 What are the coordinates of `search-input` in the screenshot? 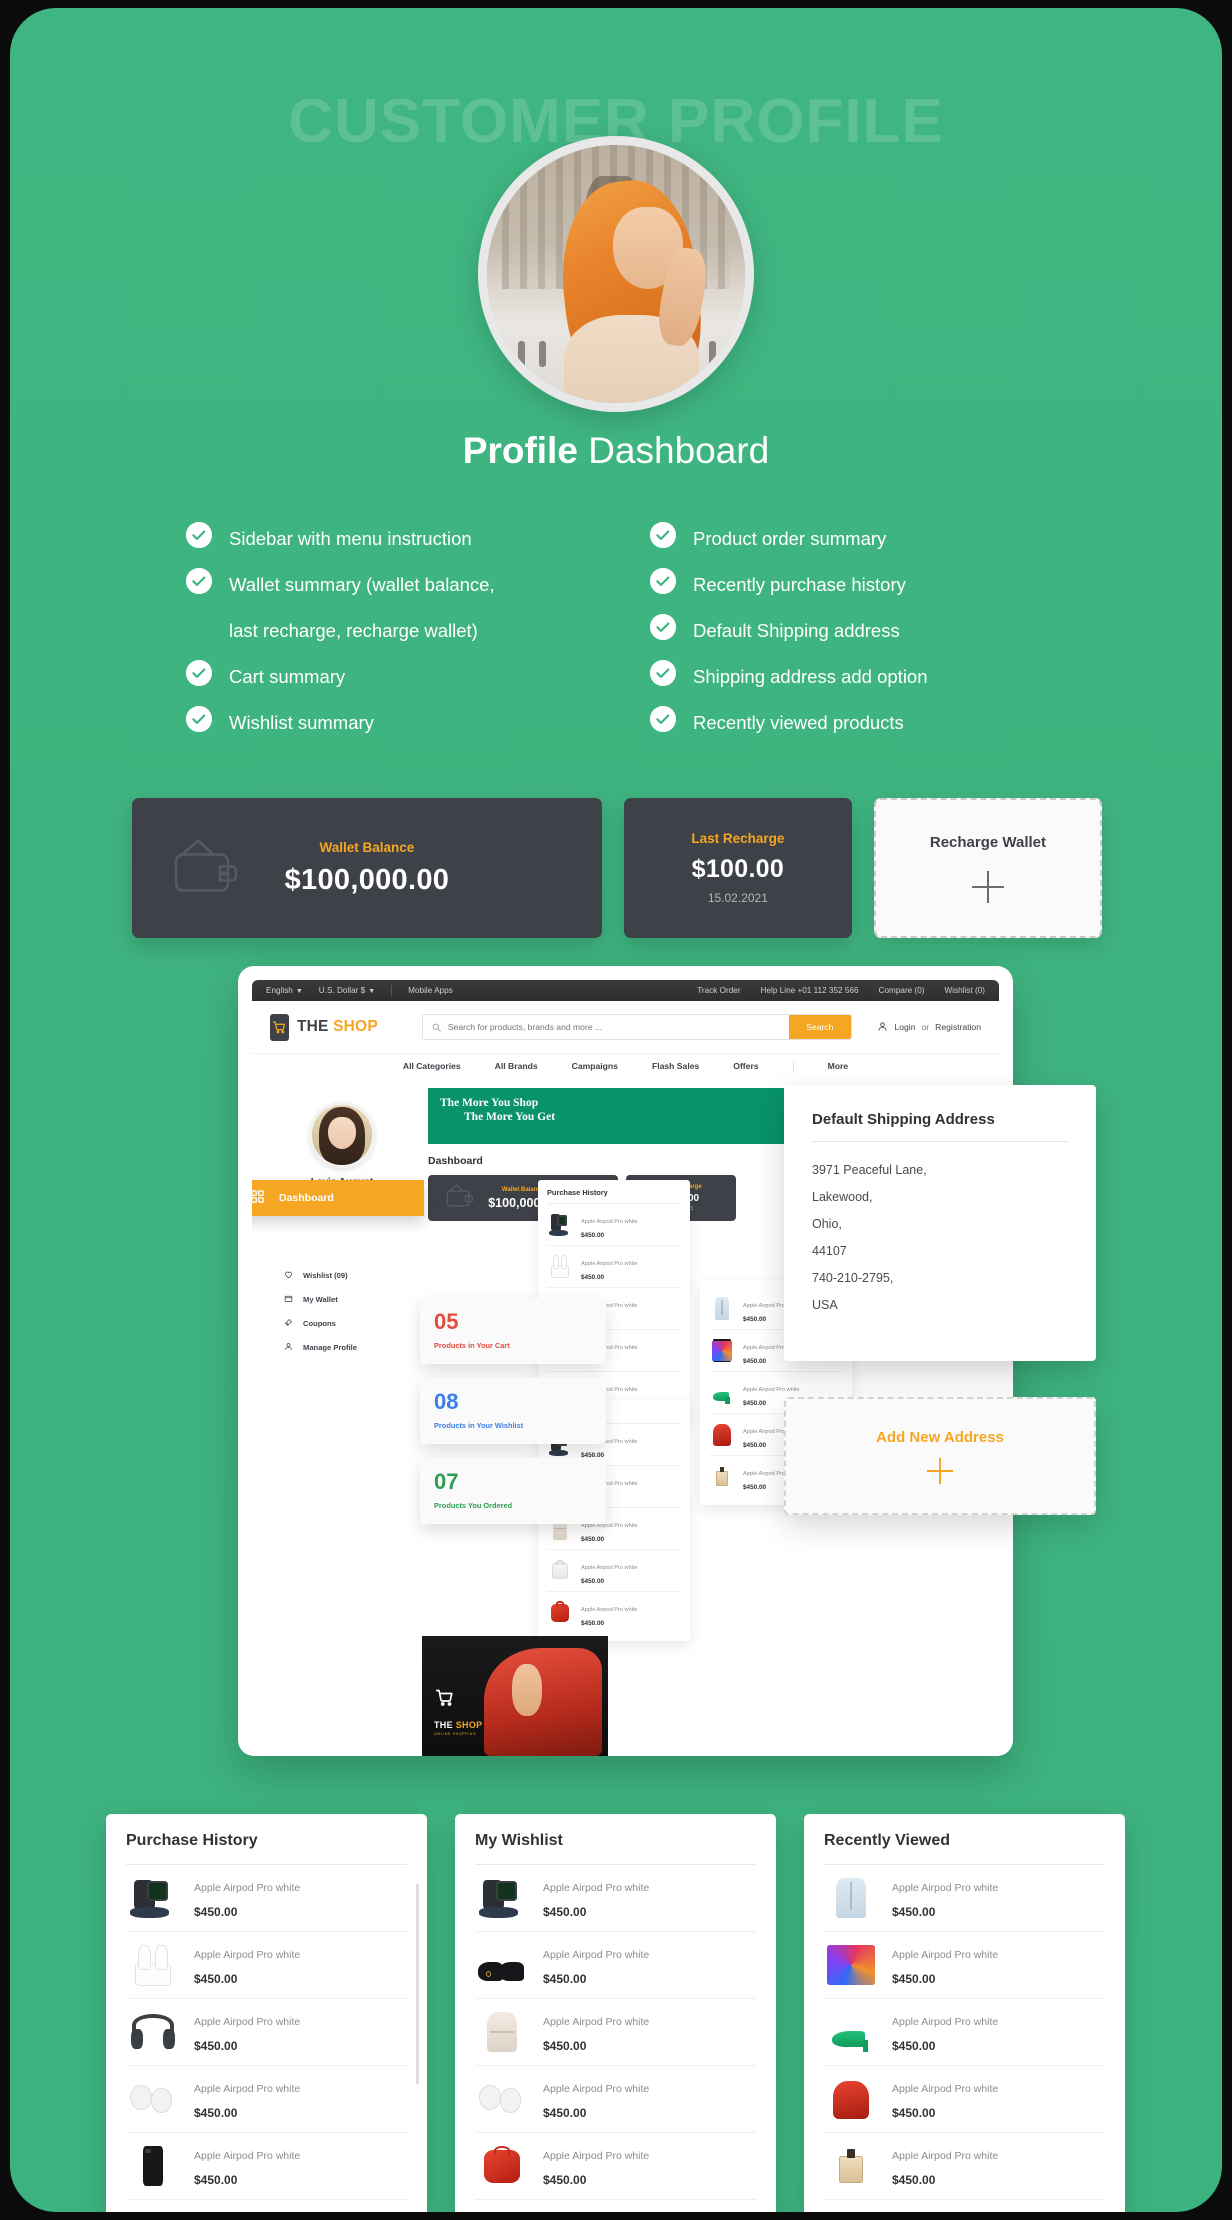 It's located at (618, 1027).